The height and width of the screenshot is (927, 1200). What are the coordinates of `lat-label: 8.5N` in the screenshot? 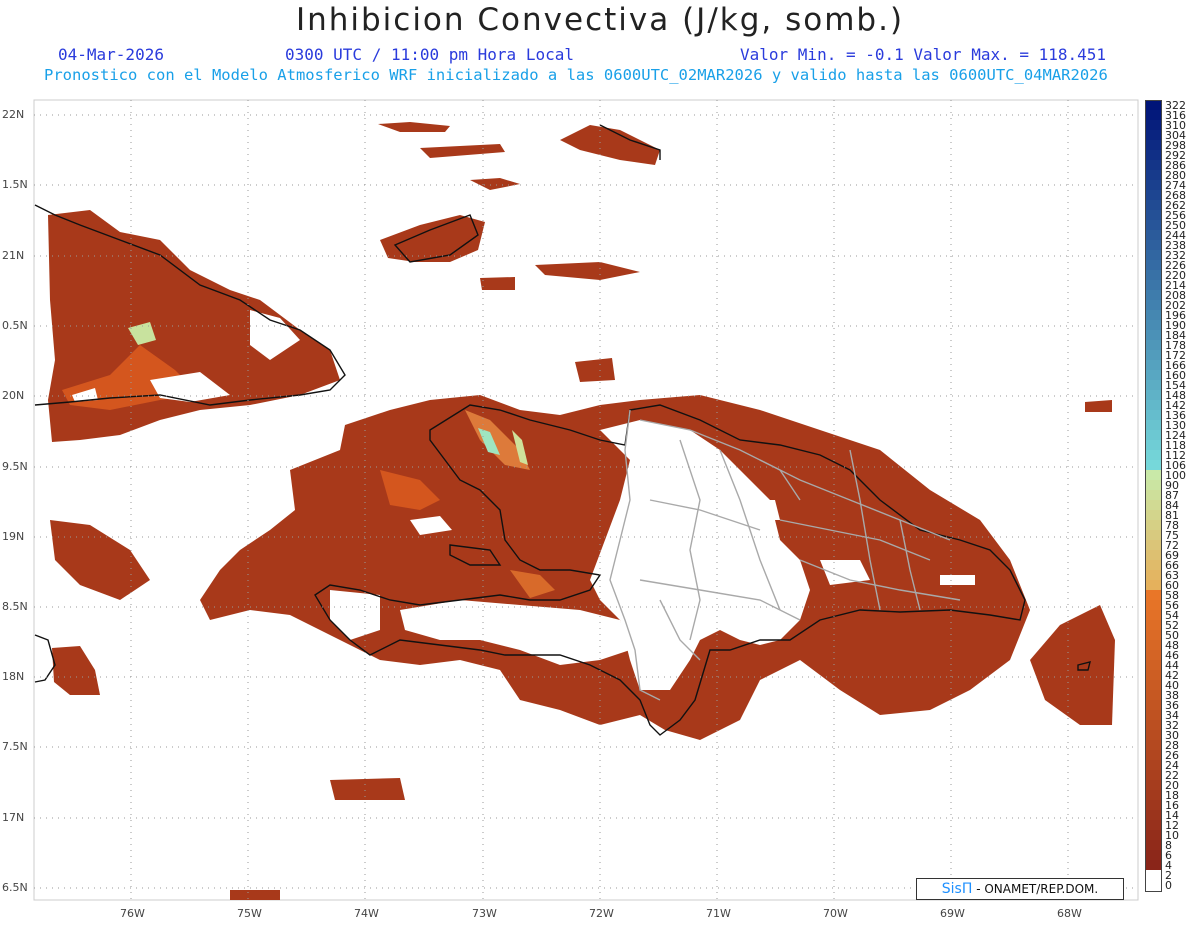 It's located at (15, 606).